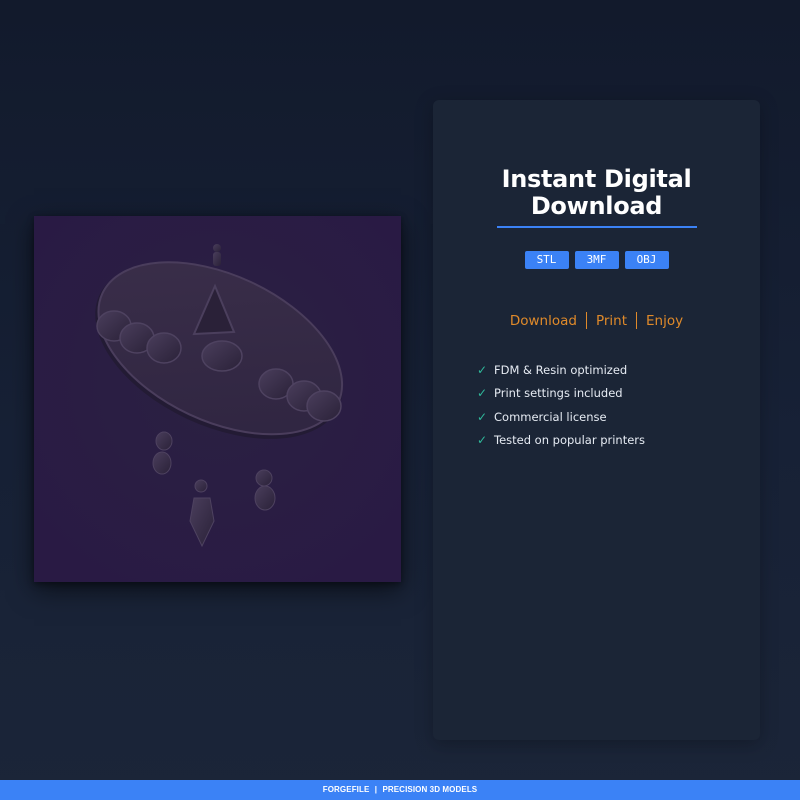 The image size is (800, 800). I want to click on format-badges: STL 3MF OBJ, so click(596, 260).